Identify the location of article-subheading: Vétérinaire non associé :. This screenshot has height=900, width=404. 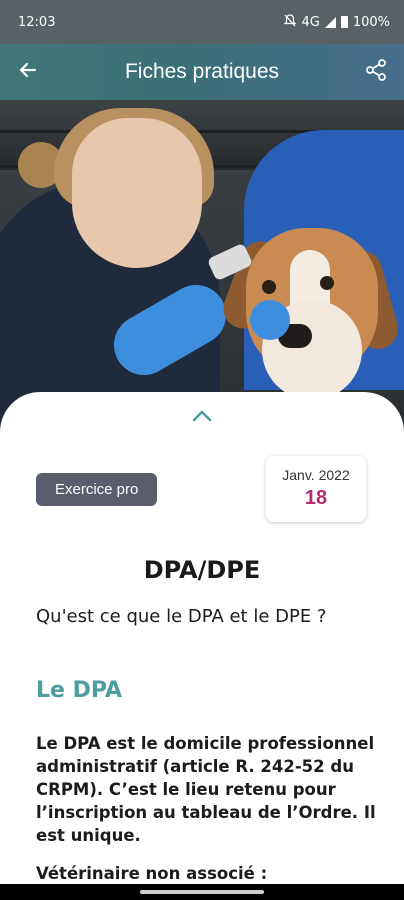
(152, 873).